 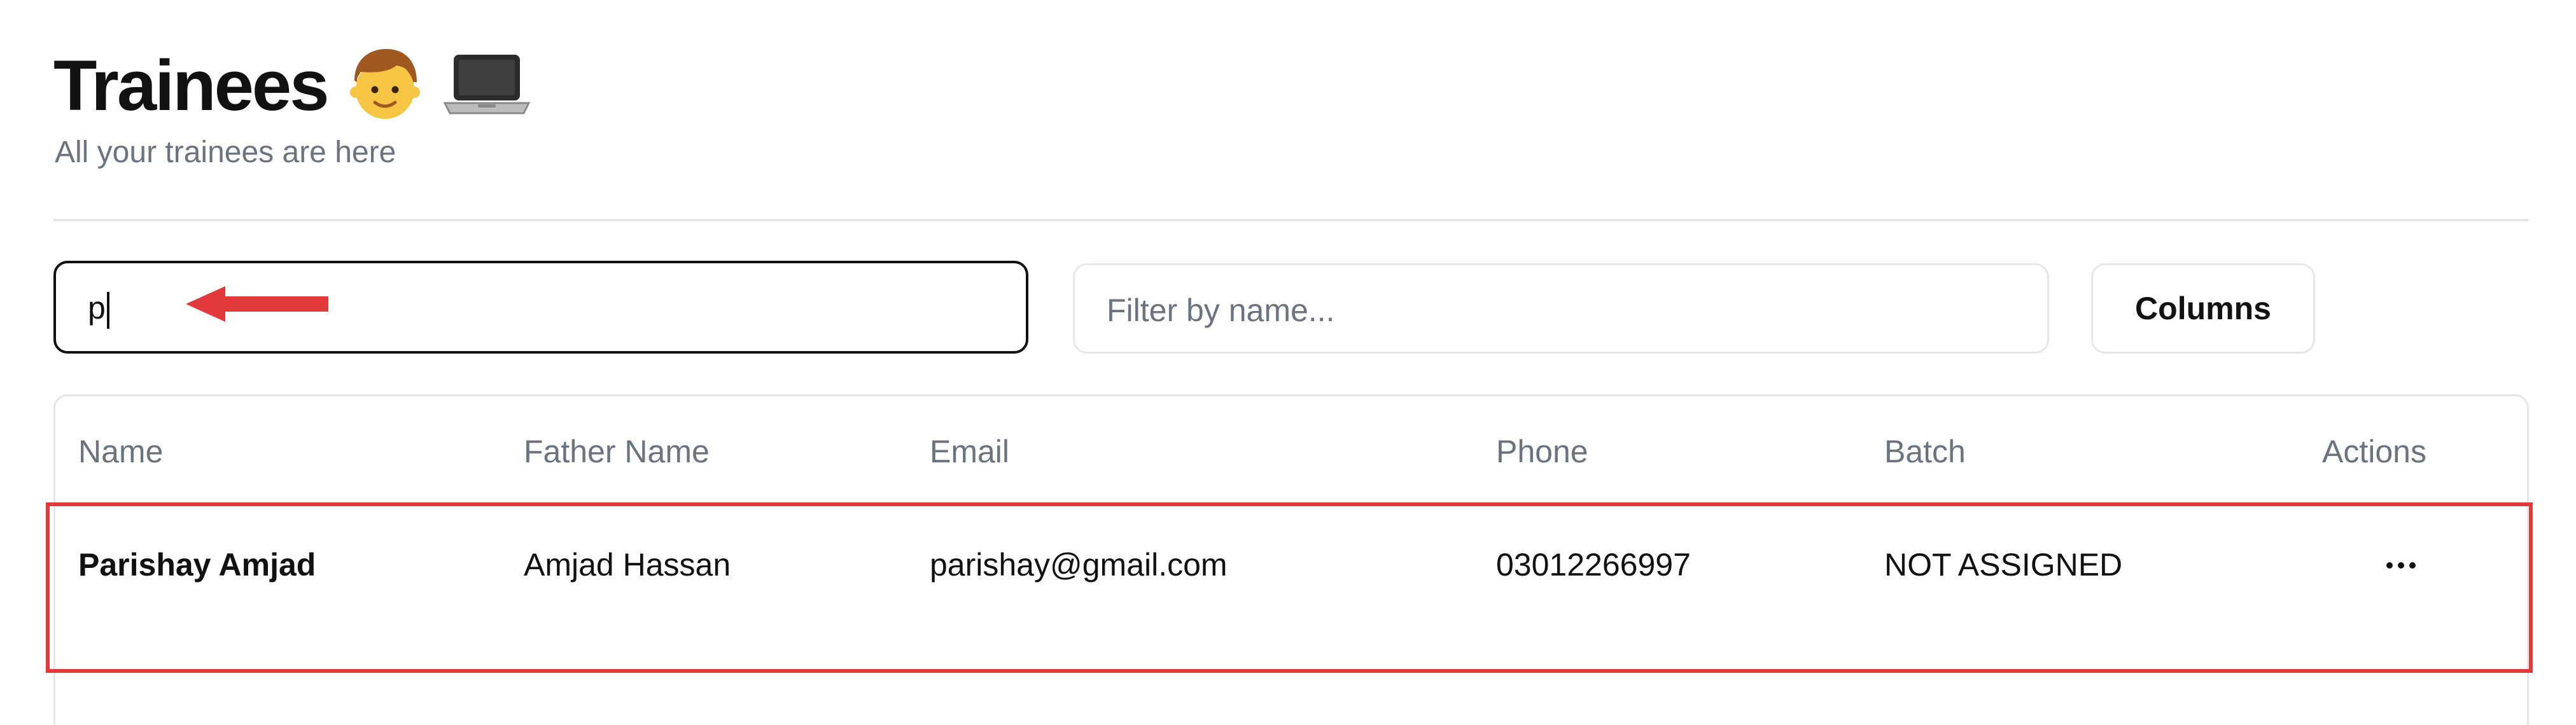 What do you see at coordinates (1925, 451) in the screenshot?
I see `column-header-batch: Batch` at bounding box center [1925, 451].